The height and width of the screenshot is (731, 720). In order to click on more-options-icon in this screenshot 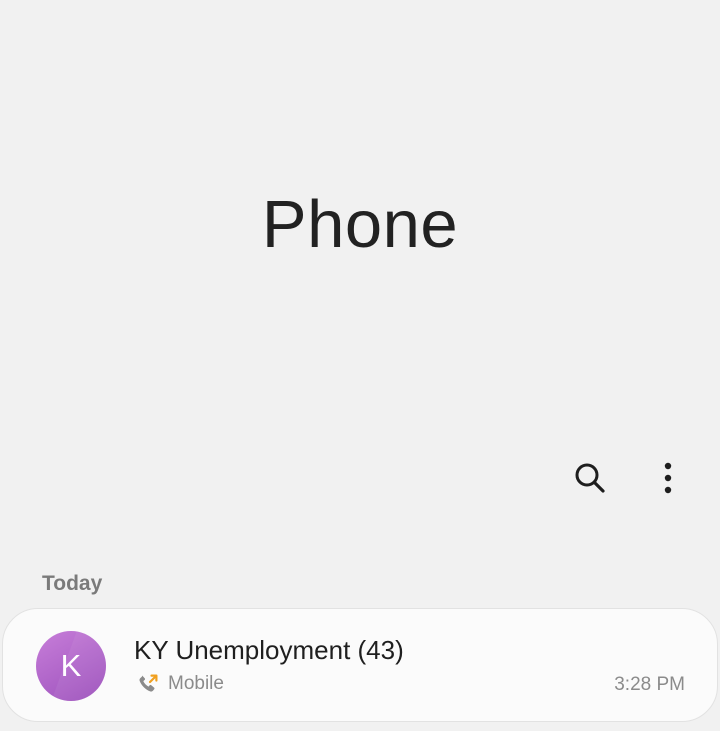, I will do `click(668, 478)`.